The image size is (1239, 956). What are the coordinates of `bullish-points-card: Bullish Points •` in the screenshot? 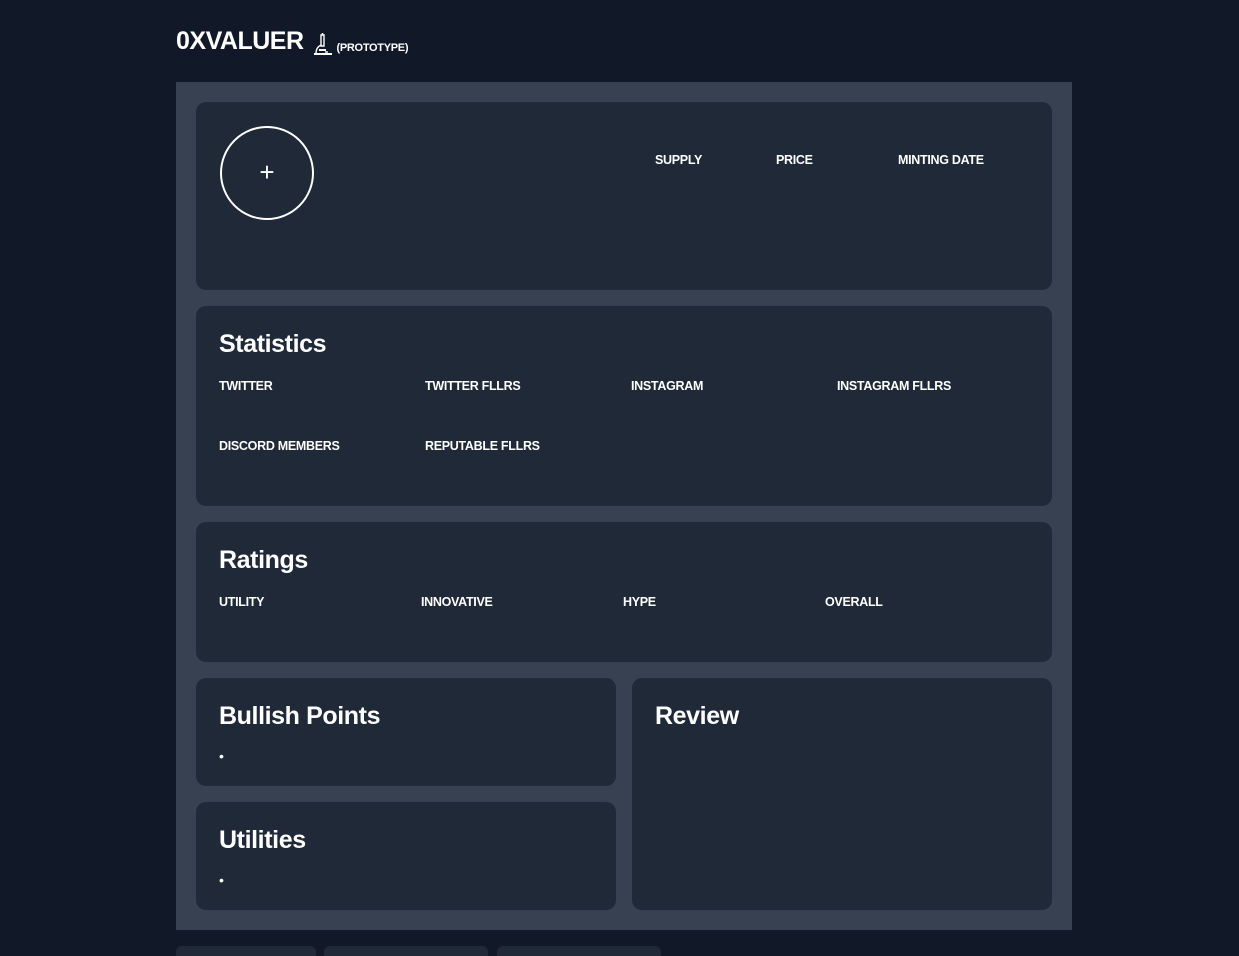 It's located at (406, 732).